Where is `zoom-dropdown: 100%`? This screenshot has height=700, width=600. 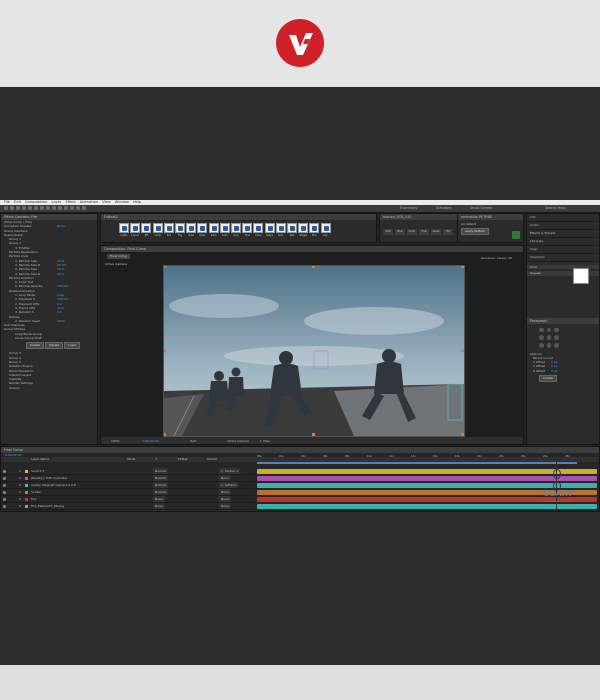 zoom-dropdown: 100% is located at coordinates (115, 441).